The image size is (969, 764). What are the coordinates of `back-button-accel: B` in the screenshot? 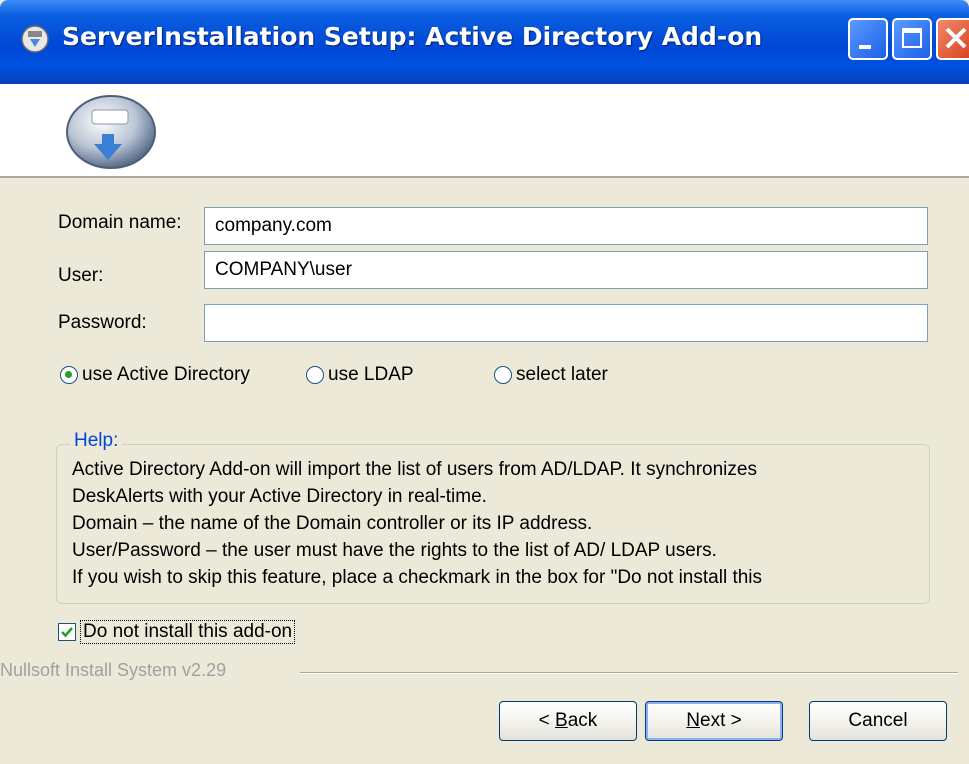 It's located at (561, 720).